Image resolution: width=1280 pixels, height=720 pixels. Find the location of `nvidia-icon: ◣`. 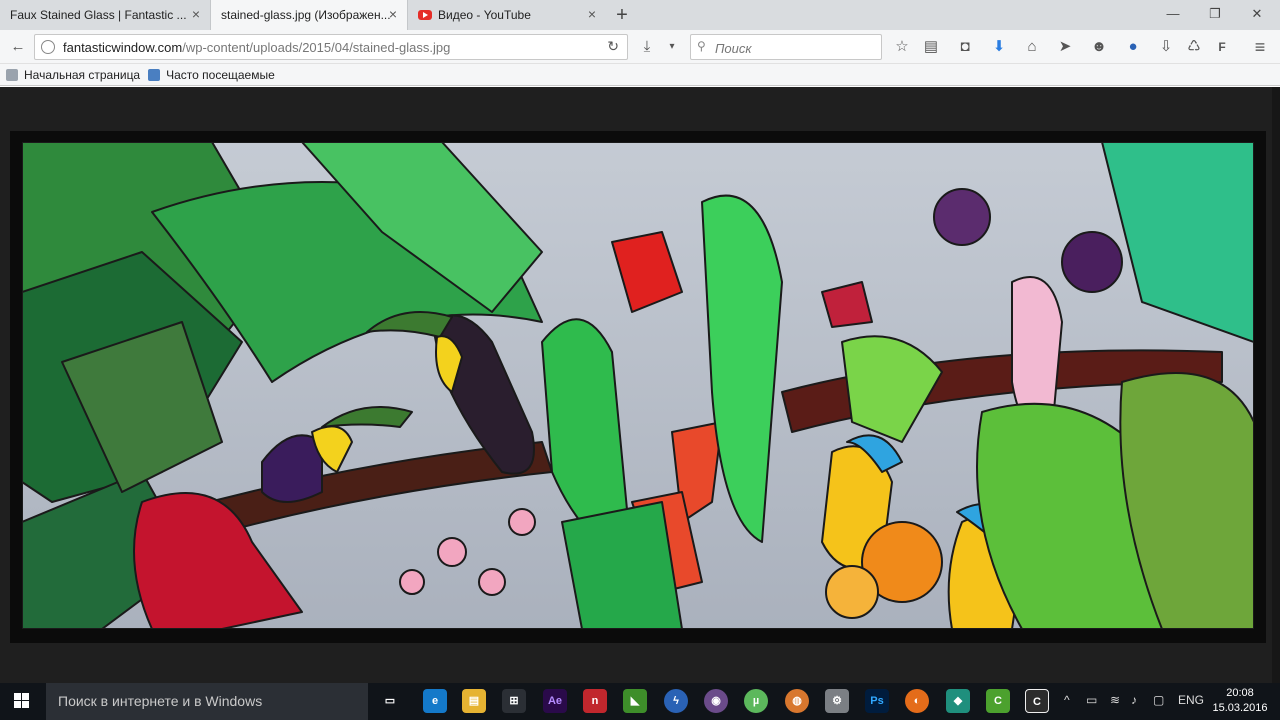

nvidia-icon: ◣ is located at coordinates (635, 701).